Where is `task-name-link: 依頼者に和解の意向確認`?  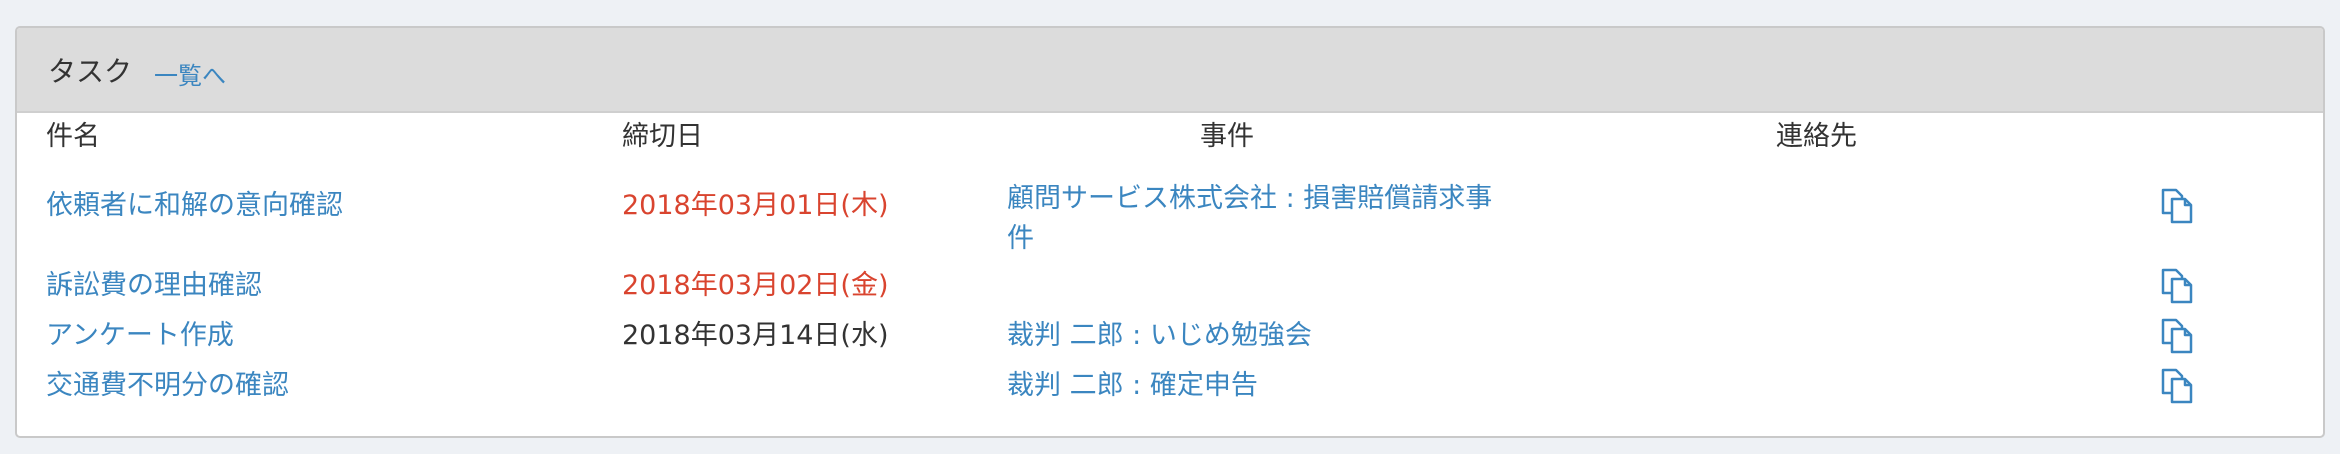
task-name-link: 依頼者に和解の意向確認 is located at coordinates (194, 202).